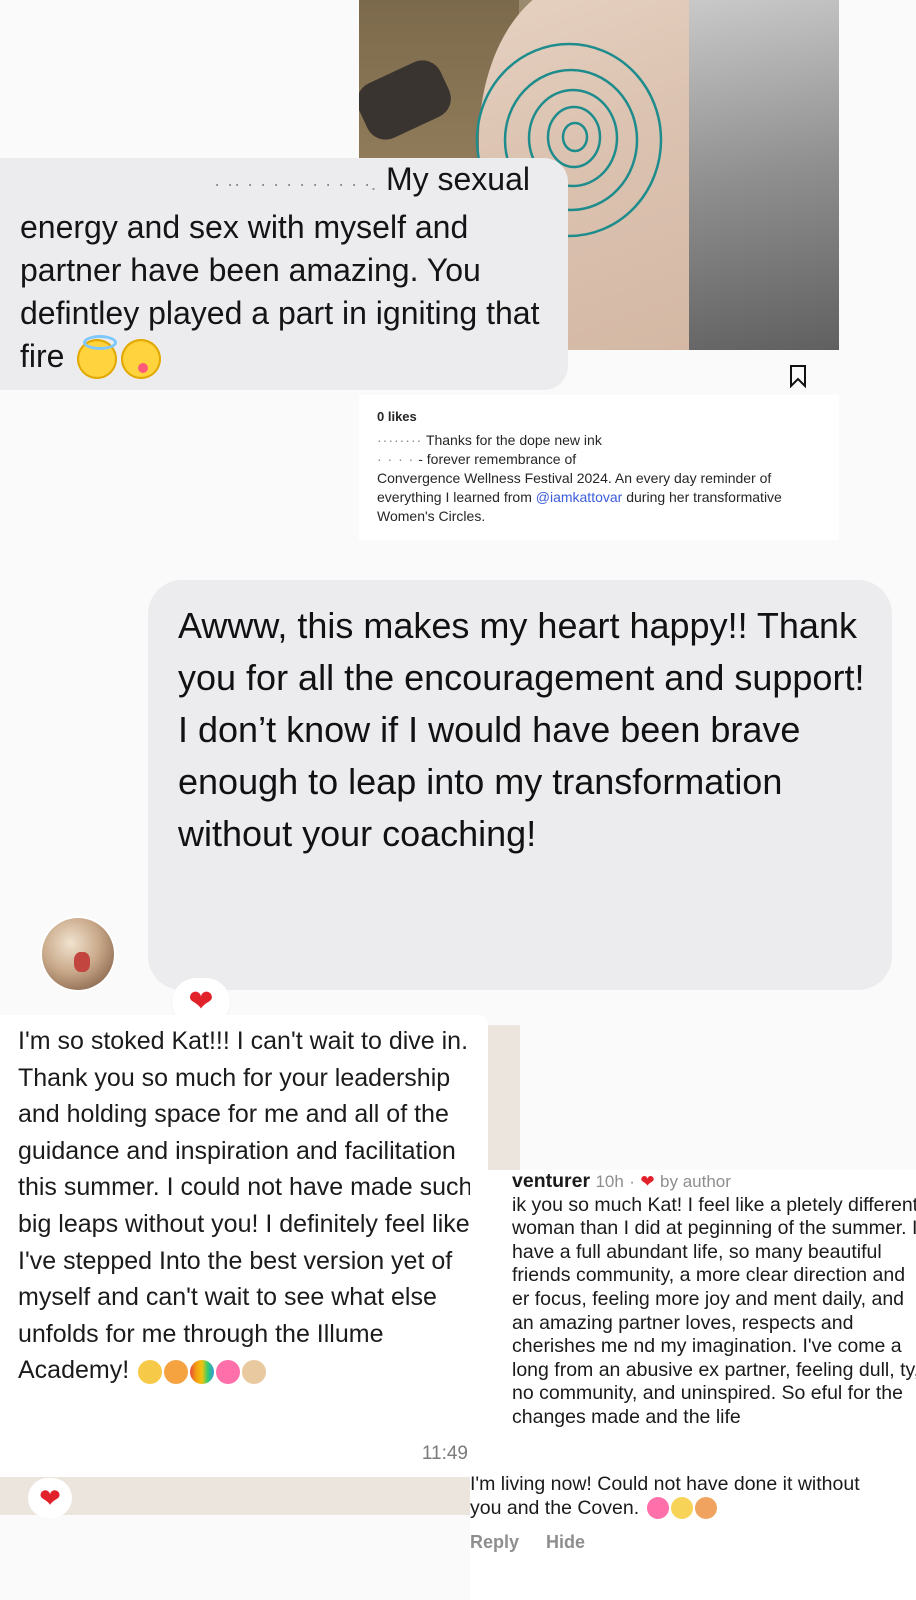  I want to click on caption-line: · · · · - forever remembrance of, so click(476, 459).